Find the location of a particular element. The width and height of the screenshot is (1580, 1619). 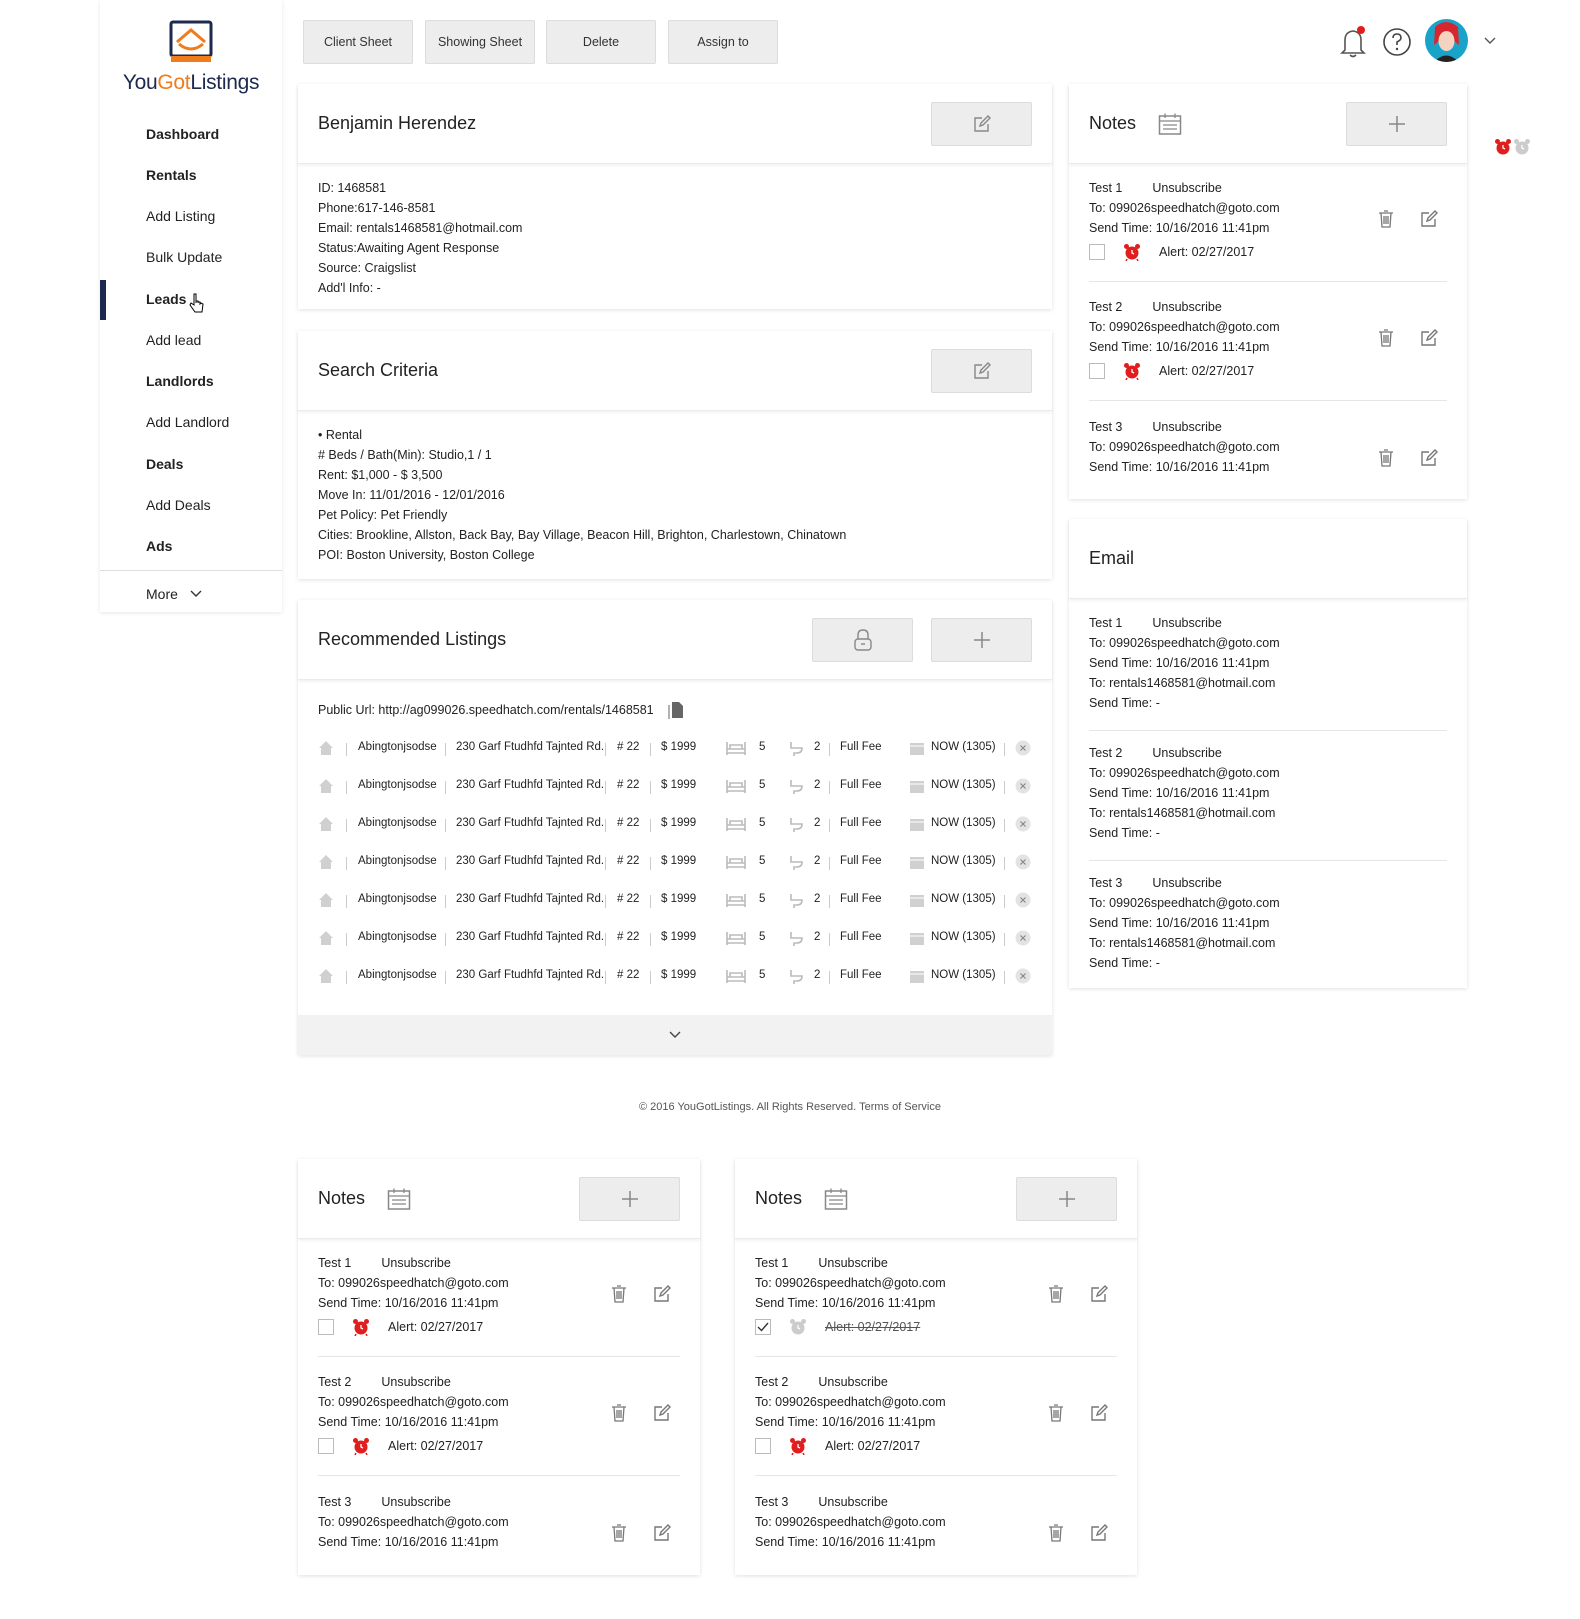

avatar is located at coordinates (1446, 40).